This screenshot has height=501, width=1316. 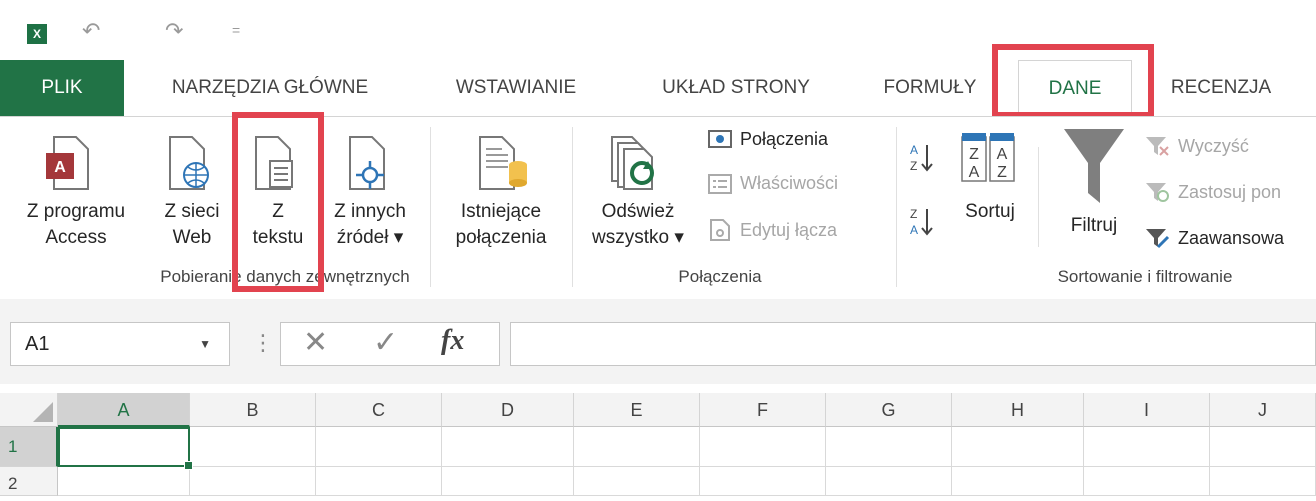 What do you see at coordinates (516, 88) in the screenshot?
I see `tab-insert: WSTAWIANIE` at bounding box center [516, 88].